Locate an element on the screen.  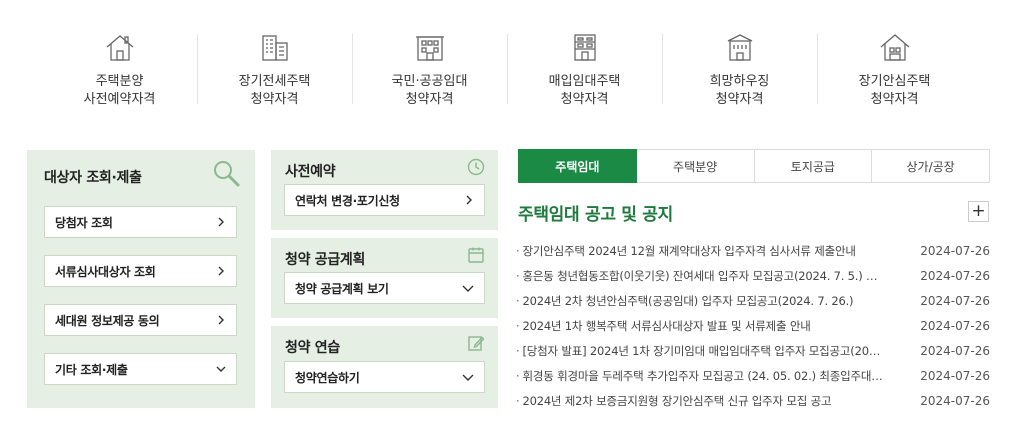
tab-commercial-factory: 상가/공장 is located at coordinates (931, 166).